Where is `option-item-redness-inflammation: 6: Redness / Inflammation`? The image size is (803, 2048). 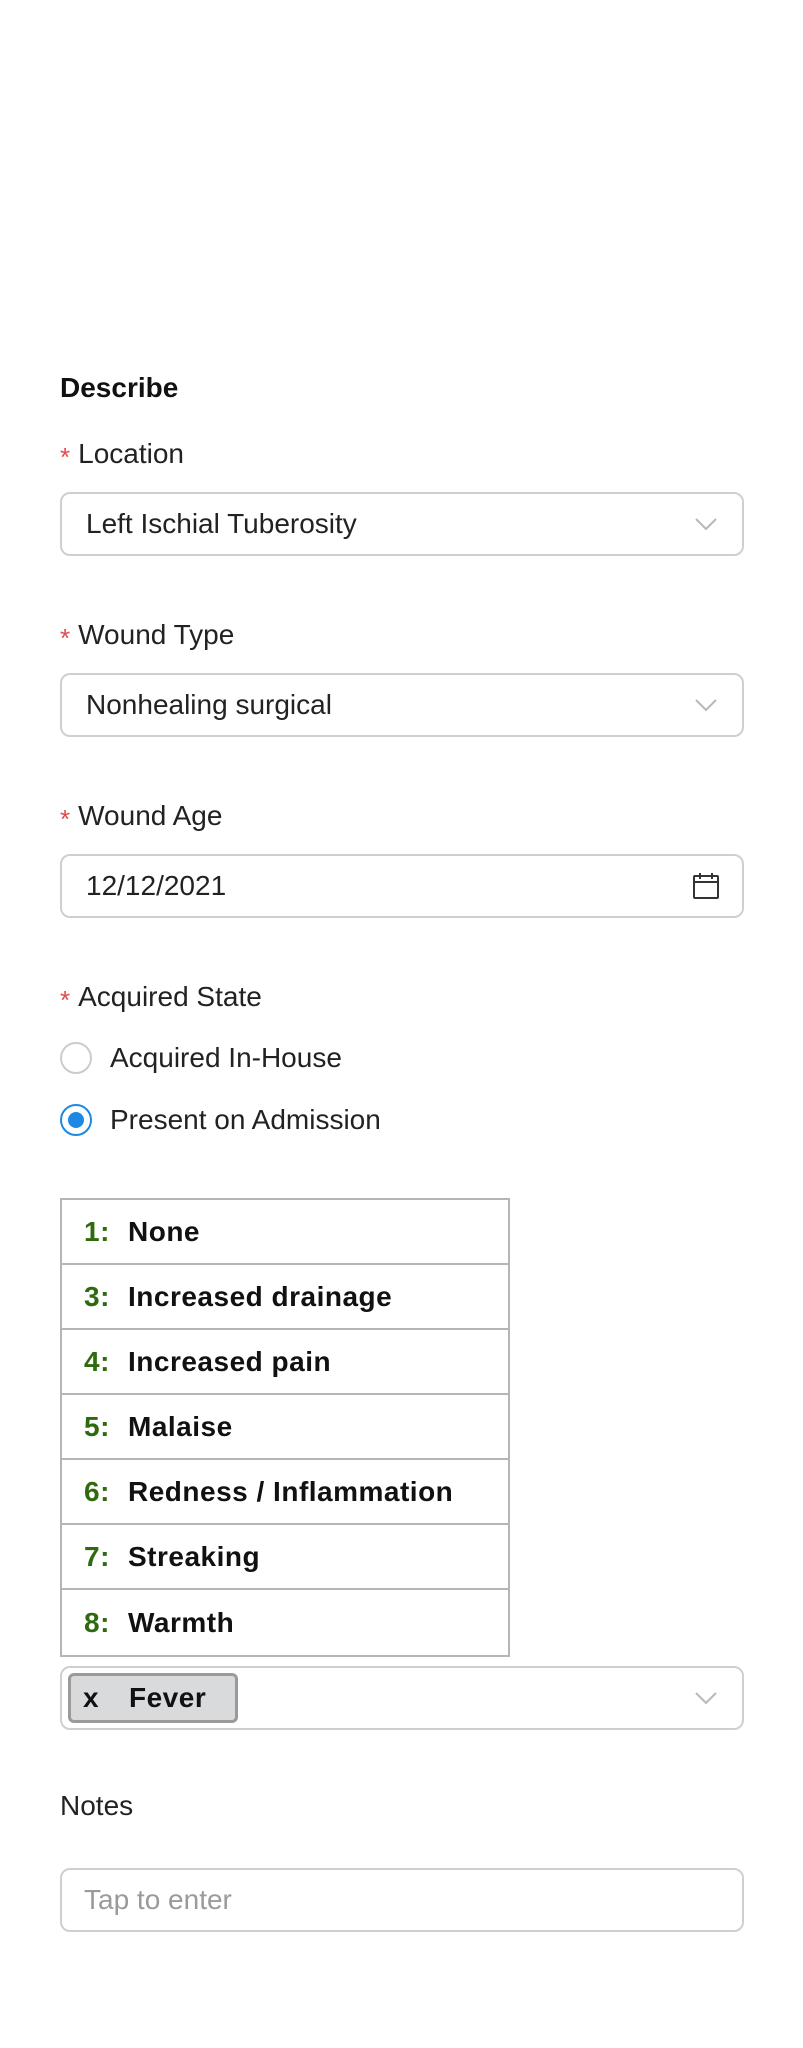 option-item-redness-inflammation: 6: Redness / Inflammation is located at coordinates (285, 1492).